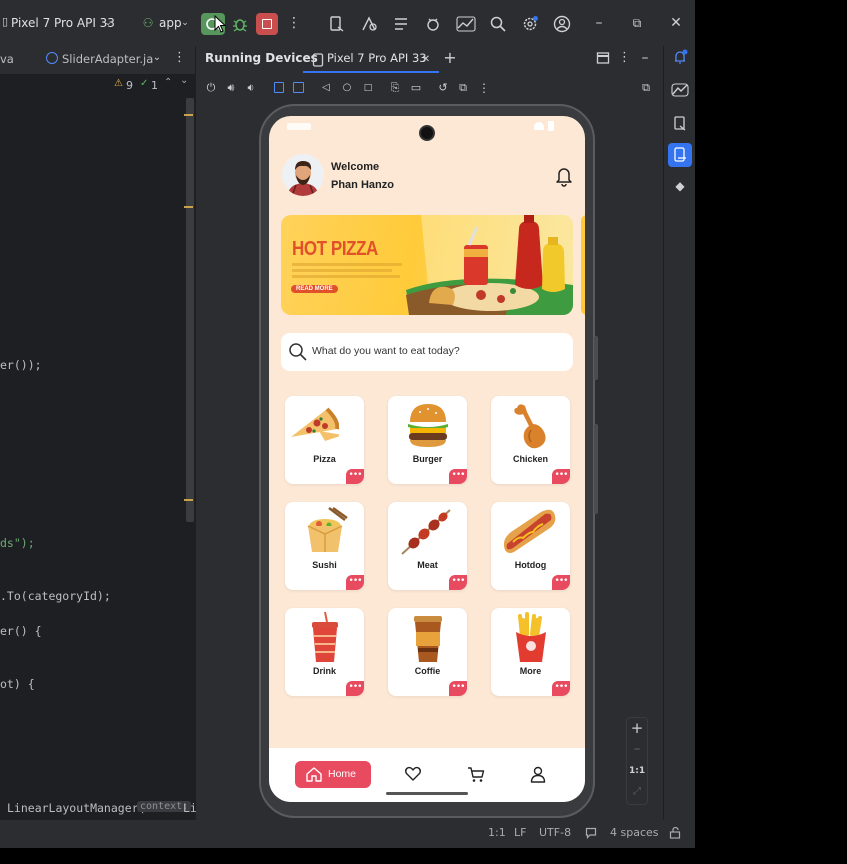  What do you see at coordinates (680, 123) in the screenshot?
I see `device-explorer-icon` at bounding box center [680, 123].